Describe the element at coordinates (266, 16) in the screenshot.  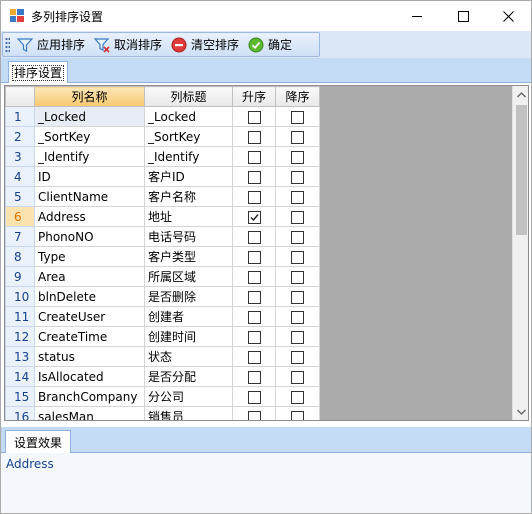
I see `title-bar: 多列排序设置` at that location.